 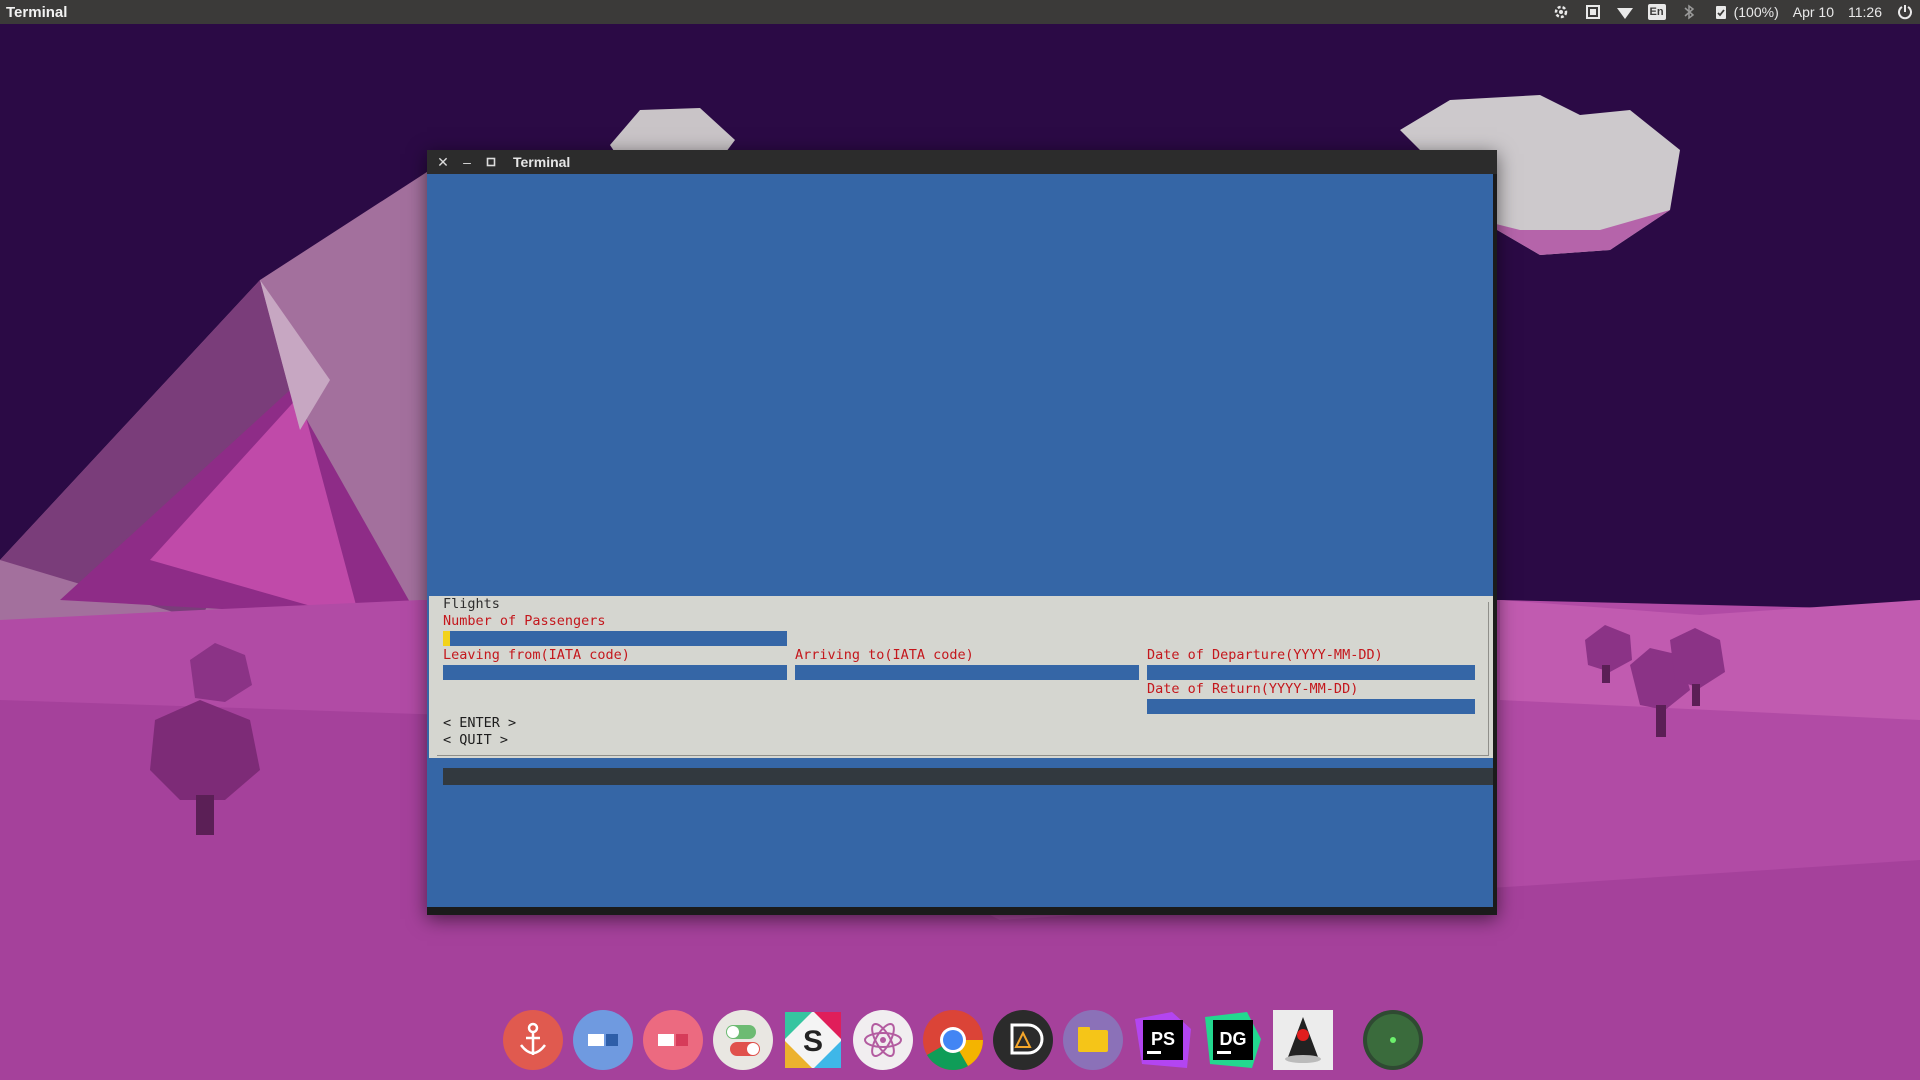 What do you see at coordinates (1905, 12) in the screenshot?
I see `power-icon` at bounding box center [1905, 12].